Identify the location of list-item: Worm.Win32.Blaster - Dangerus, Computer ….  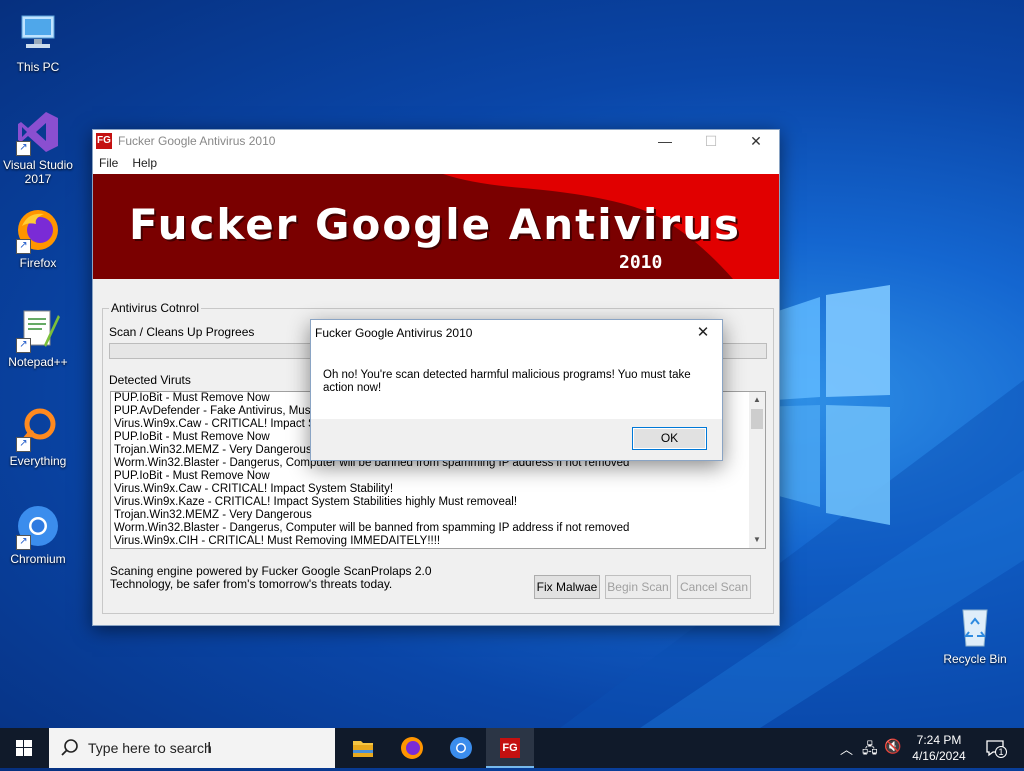
(438, 528).